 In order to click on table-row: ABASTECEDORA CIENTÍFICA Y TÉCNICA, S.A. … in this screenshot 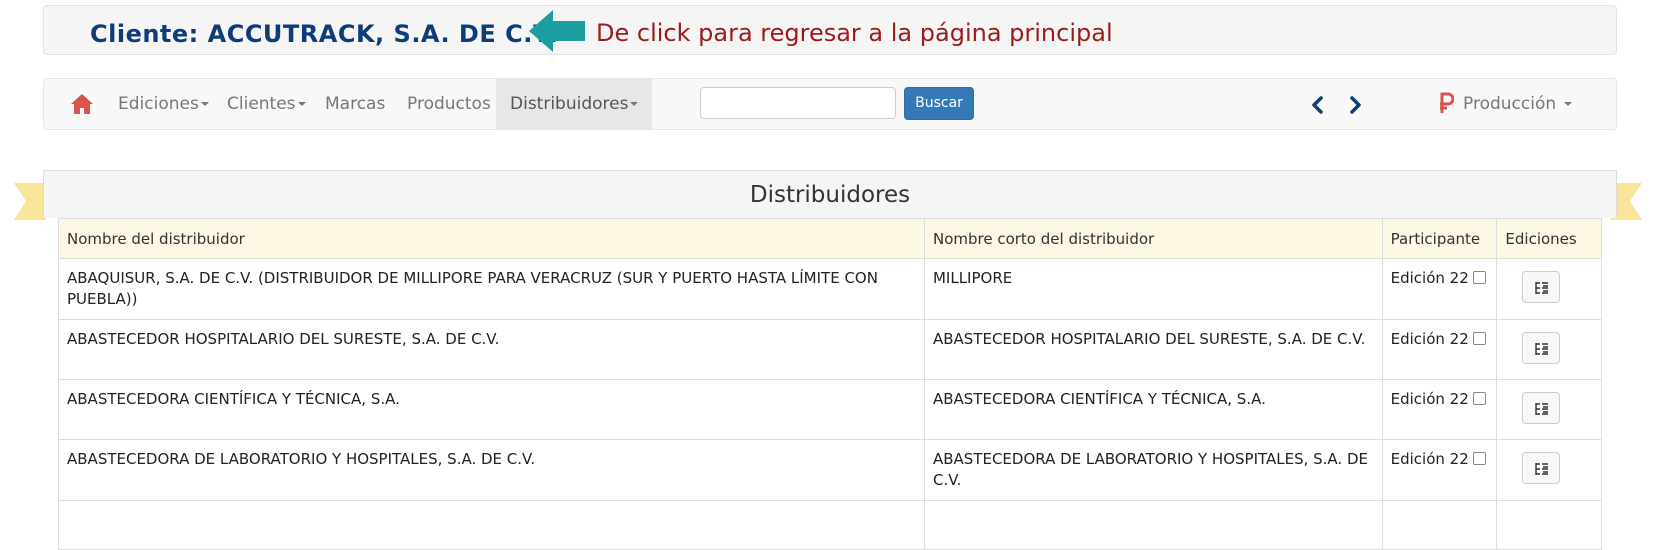, I will do `click(830, 409)`.